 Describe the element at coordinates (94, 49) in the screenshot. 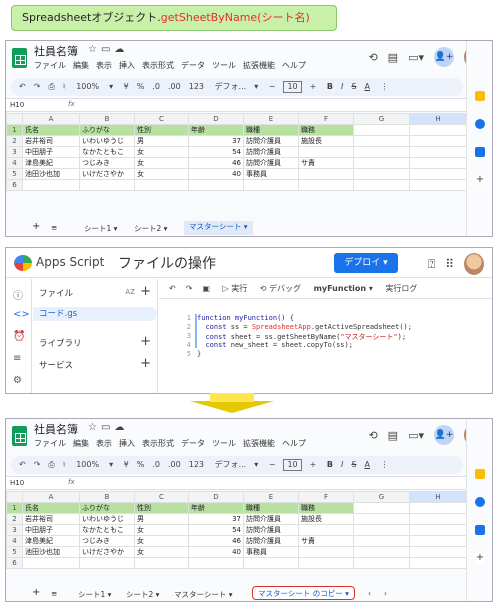

I see `star-icon: ☆` at that location.